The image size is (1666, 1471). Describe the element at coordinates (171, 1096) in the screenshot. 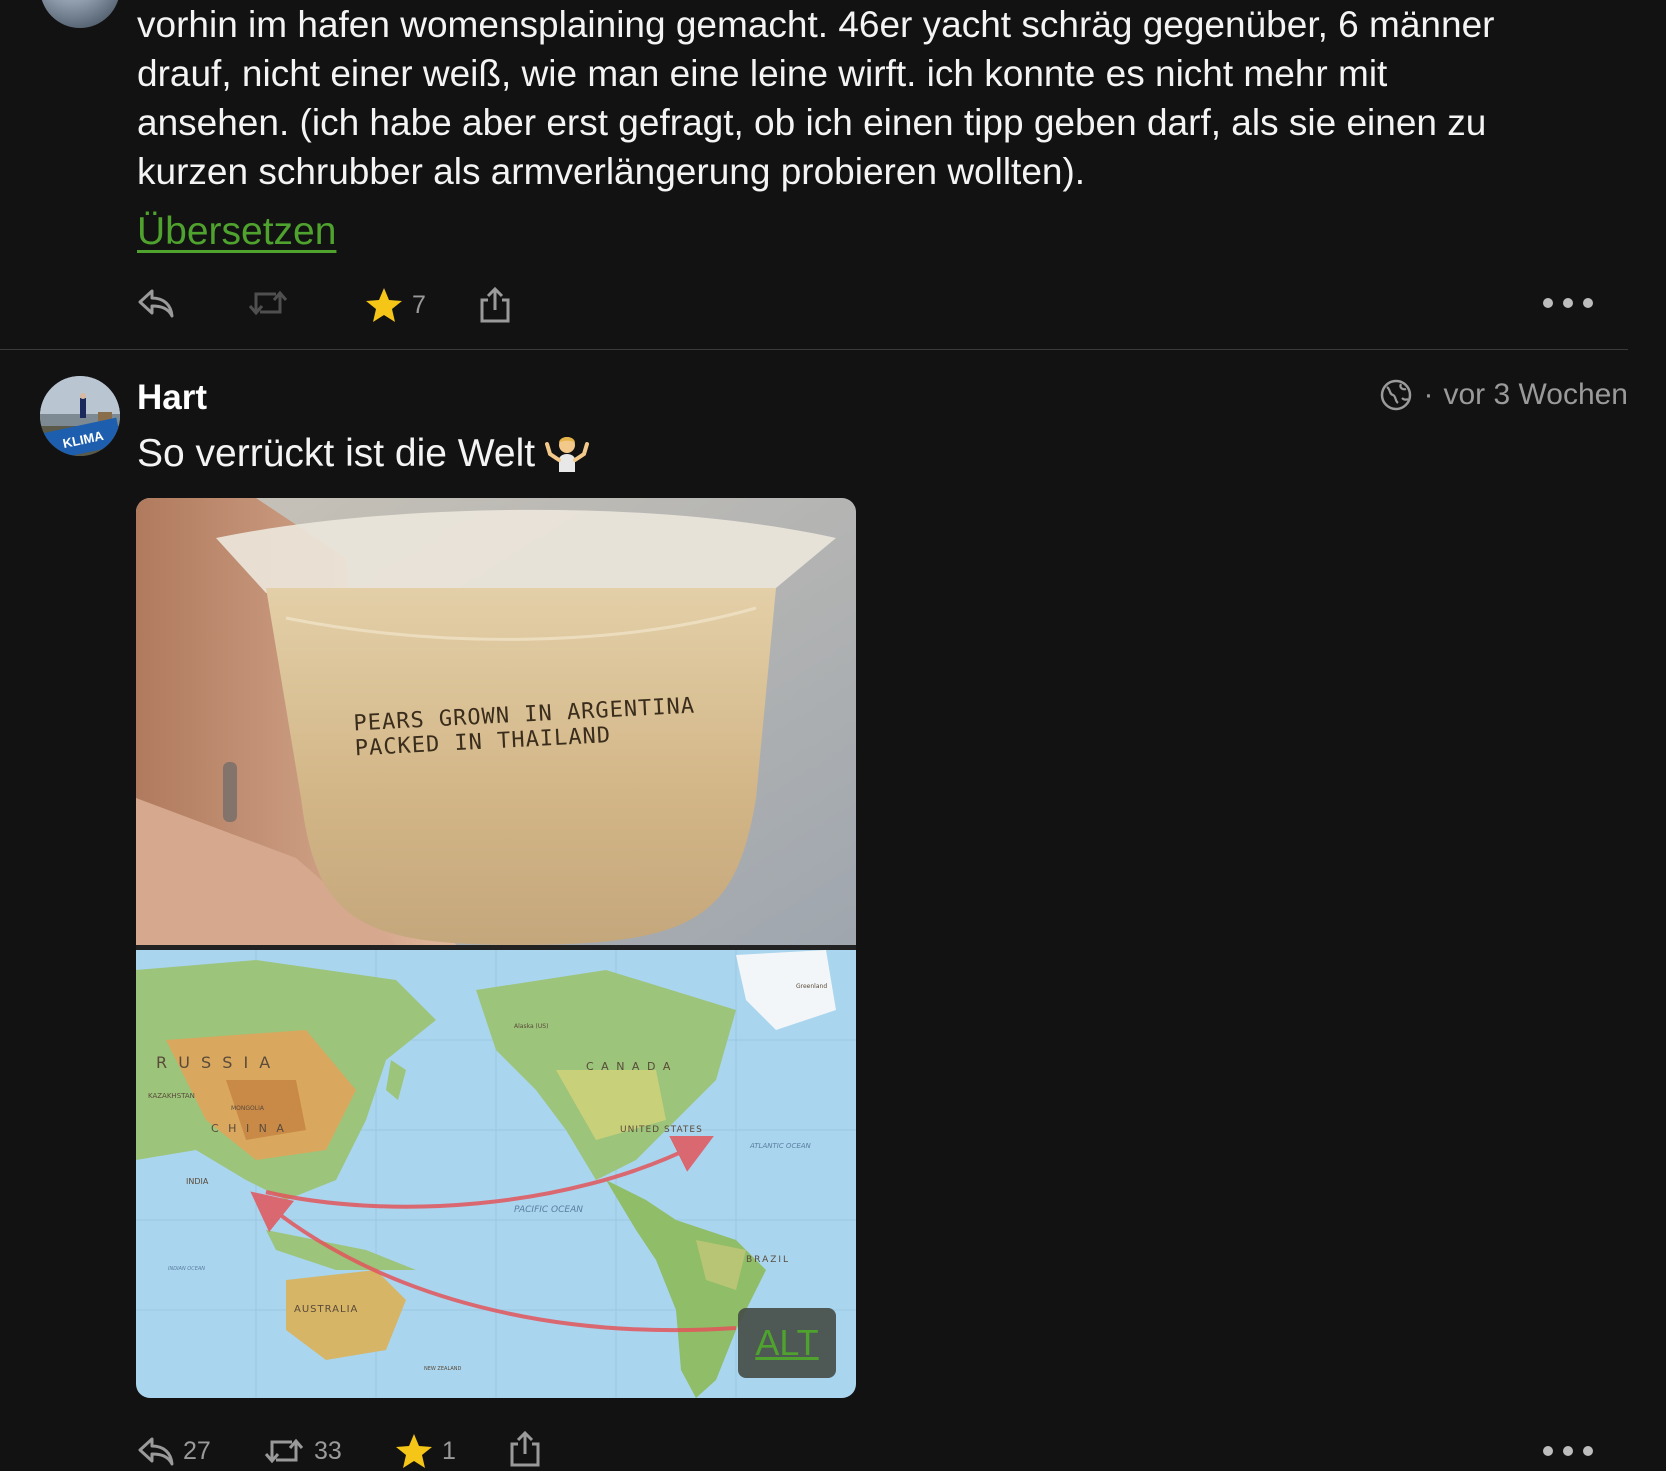

I see `map-label-kazakhstan: KAZAKHSTAN` at that location.